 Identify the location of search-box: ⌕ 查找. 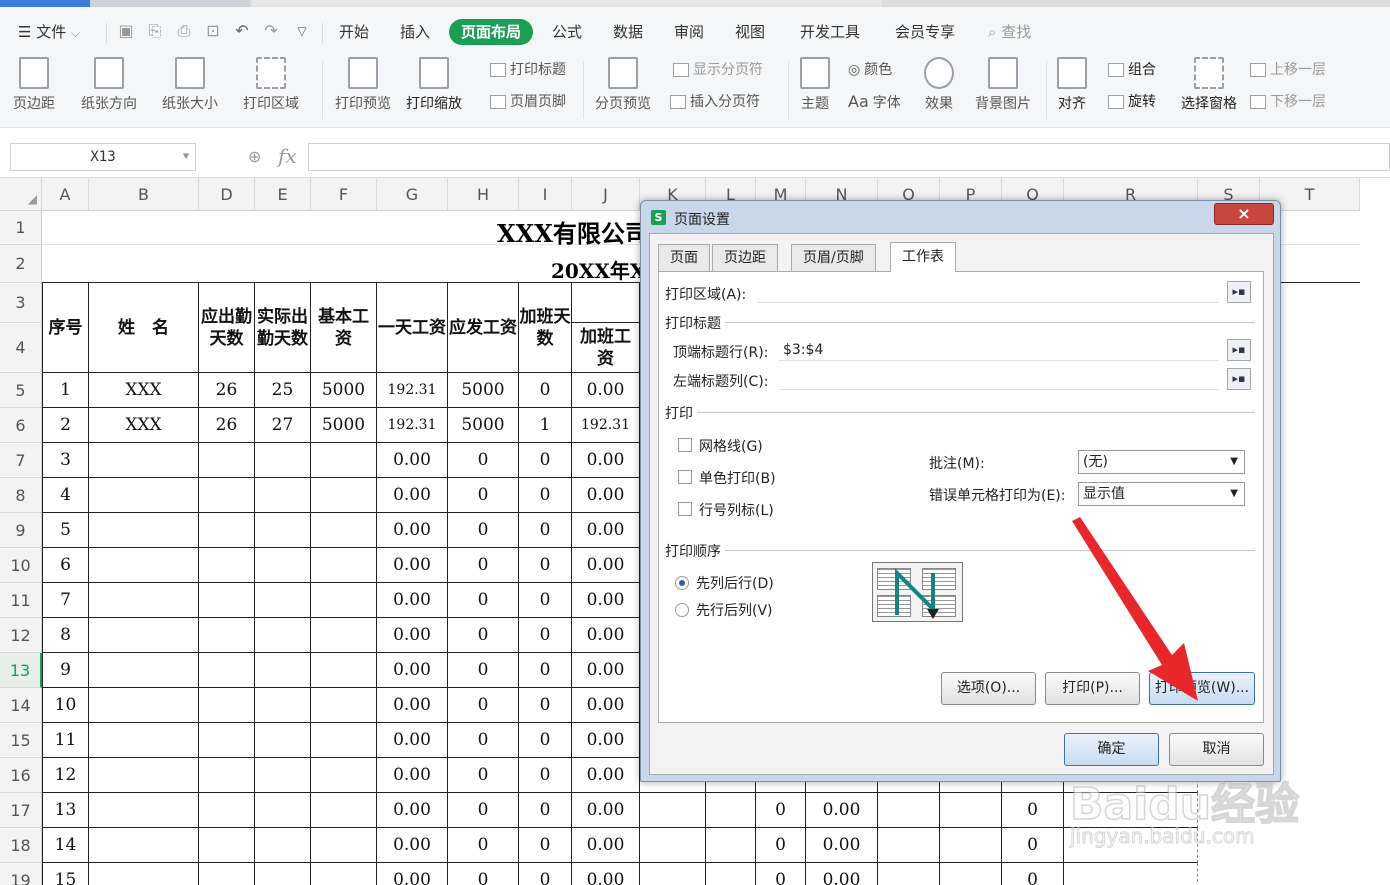
(1009, 32).